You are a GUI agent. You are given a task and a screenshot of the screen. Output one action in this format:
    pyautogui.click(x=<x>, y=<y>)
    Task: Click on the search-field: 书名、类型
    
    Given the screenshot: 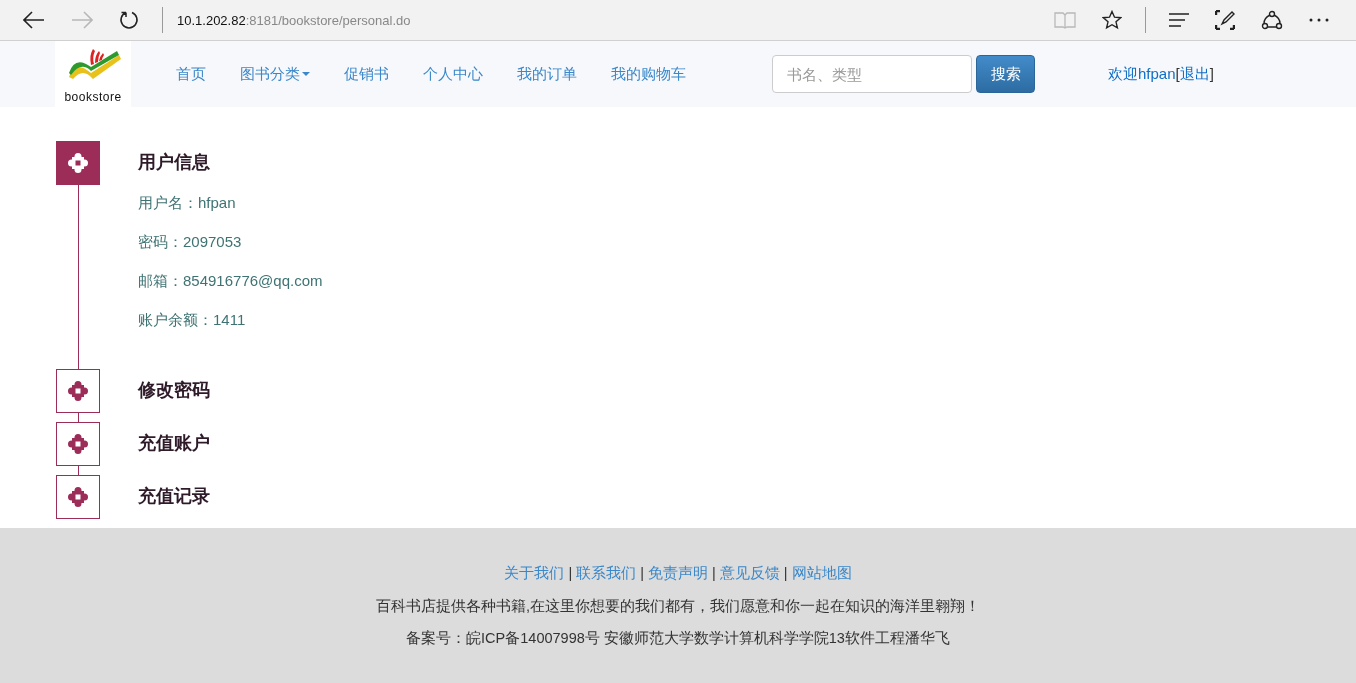 What is the action you would take?
    pyautogui.click(x=872, y=74)
    